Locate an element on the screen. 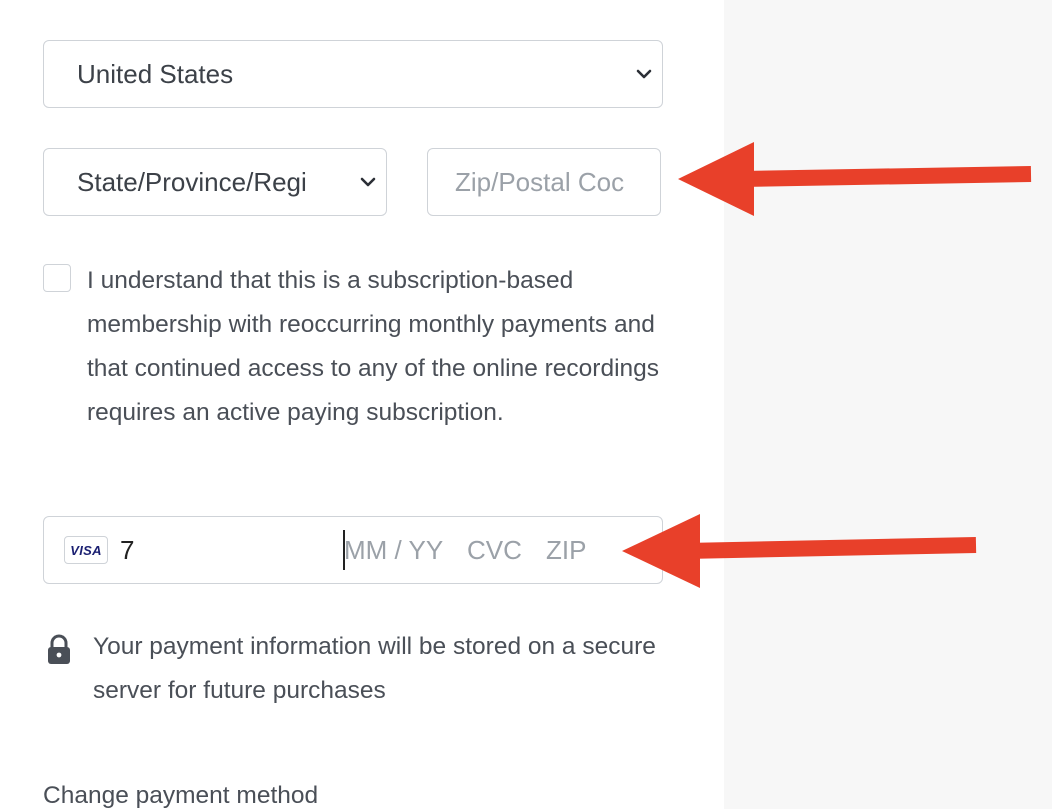 This screenshot has height=809, width=1052. card-expiry-input: MM / YY is located at coordinates (393, 550).